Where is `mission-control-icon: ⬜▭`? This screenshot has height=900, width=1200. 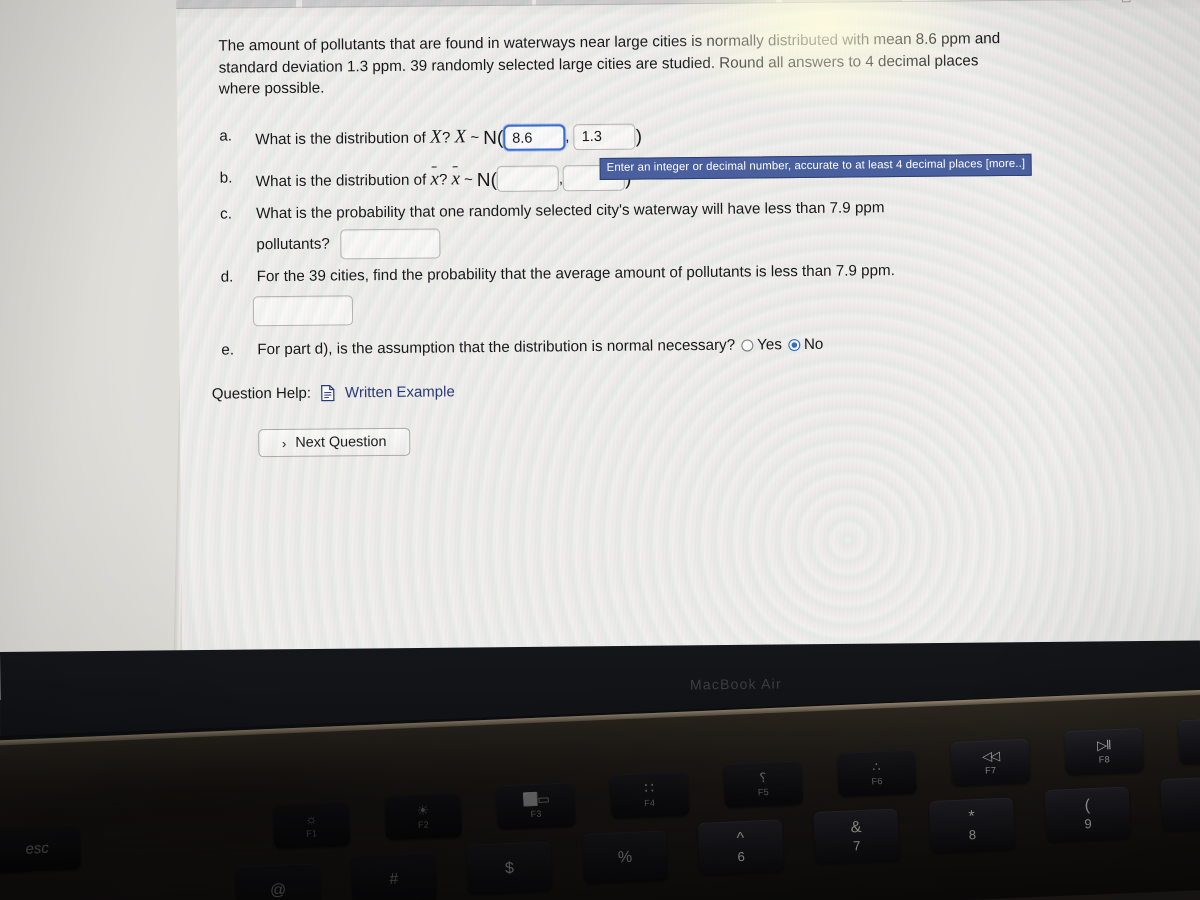 mission-control-icon: ⬜▭ is located at coordinates (535, 798).